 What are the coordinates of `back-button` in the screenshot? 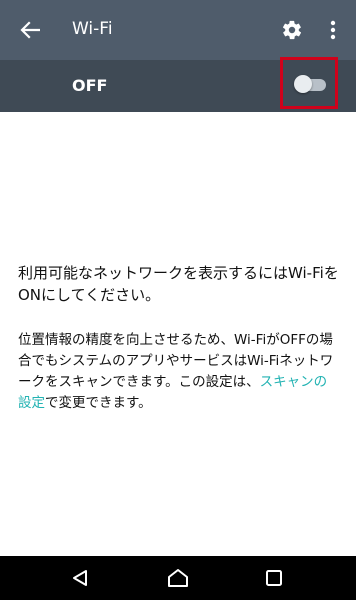 It's located at (30, 30).